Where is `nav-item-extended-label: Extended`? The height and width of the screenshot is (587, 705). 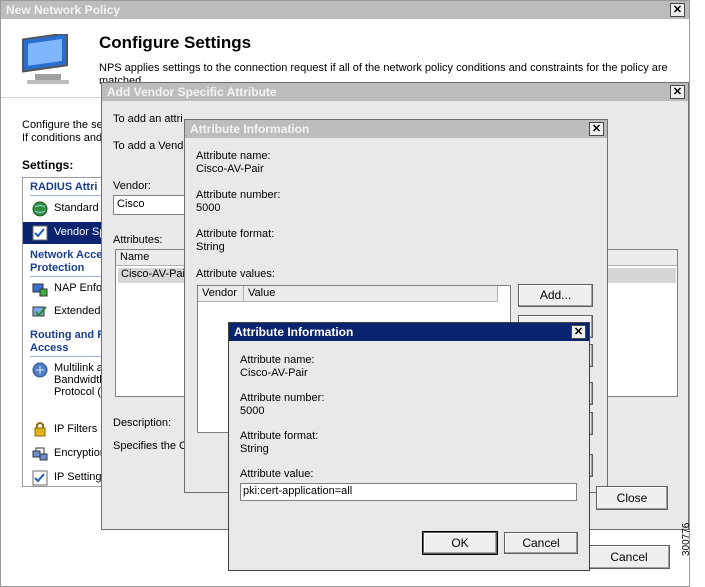
nav-item-extended-label: Extended is located at coordinates (77, 311).